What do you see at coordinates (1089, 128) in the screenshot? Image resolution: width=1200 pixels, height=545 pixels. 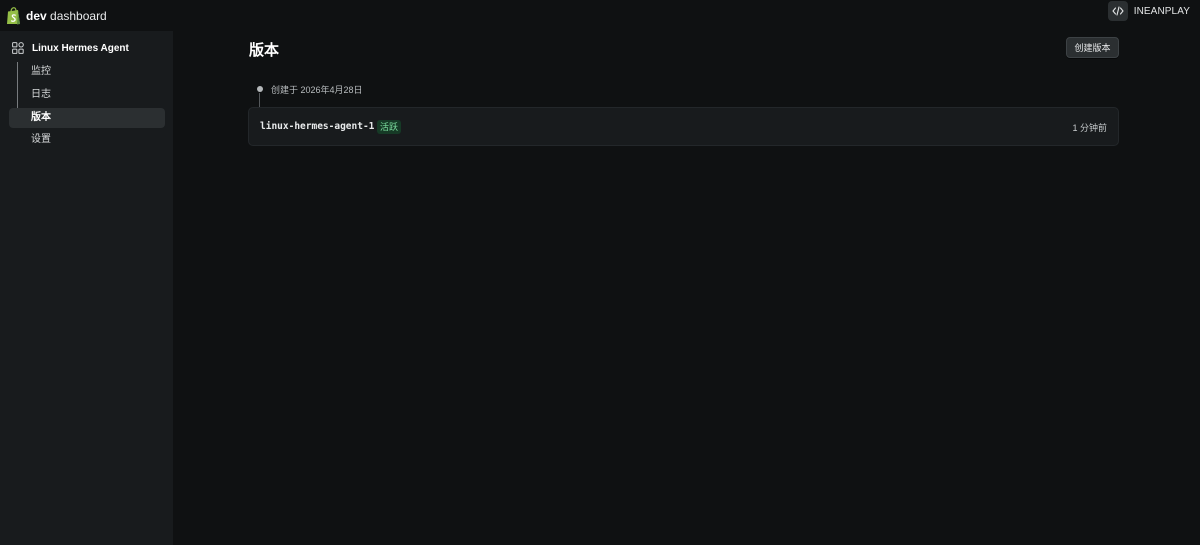 I see `version-timestamp: 1 分钟前` at bounding box center [1089, 128].